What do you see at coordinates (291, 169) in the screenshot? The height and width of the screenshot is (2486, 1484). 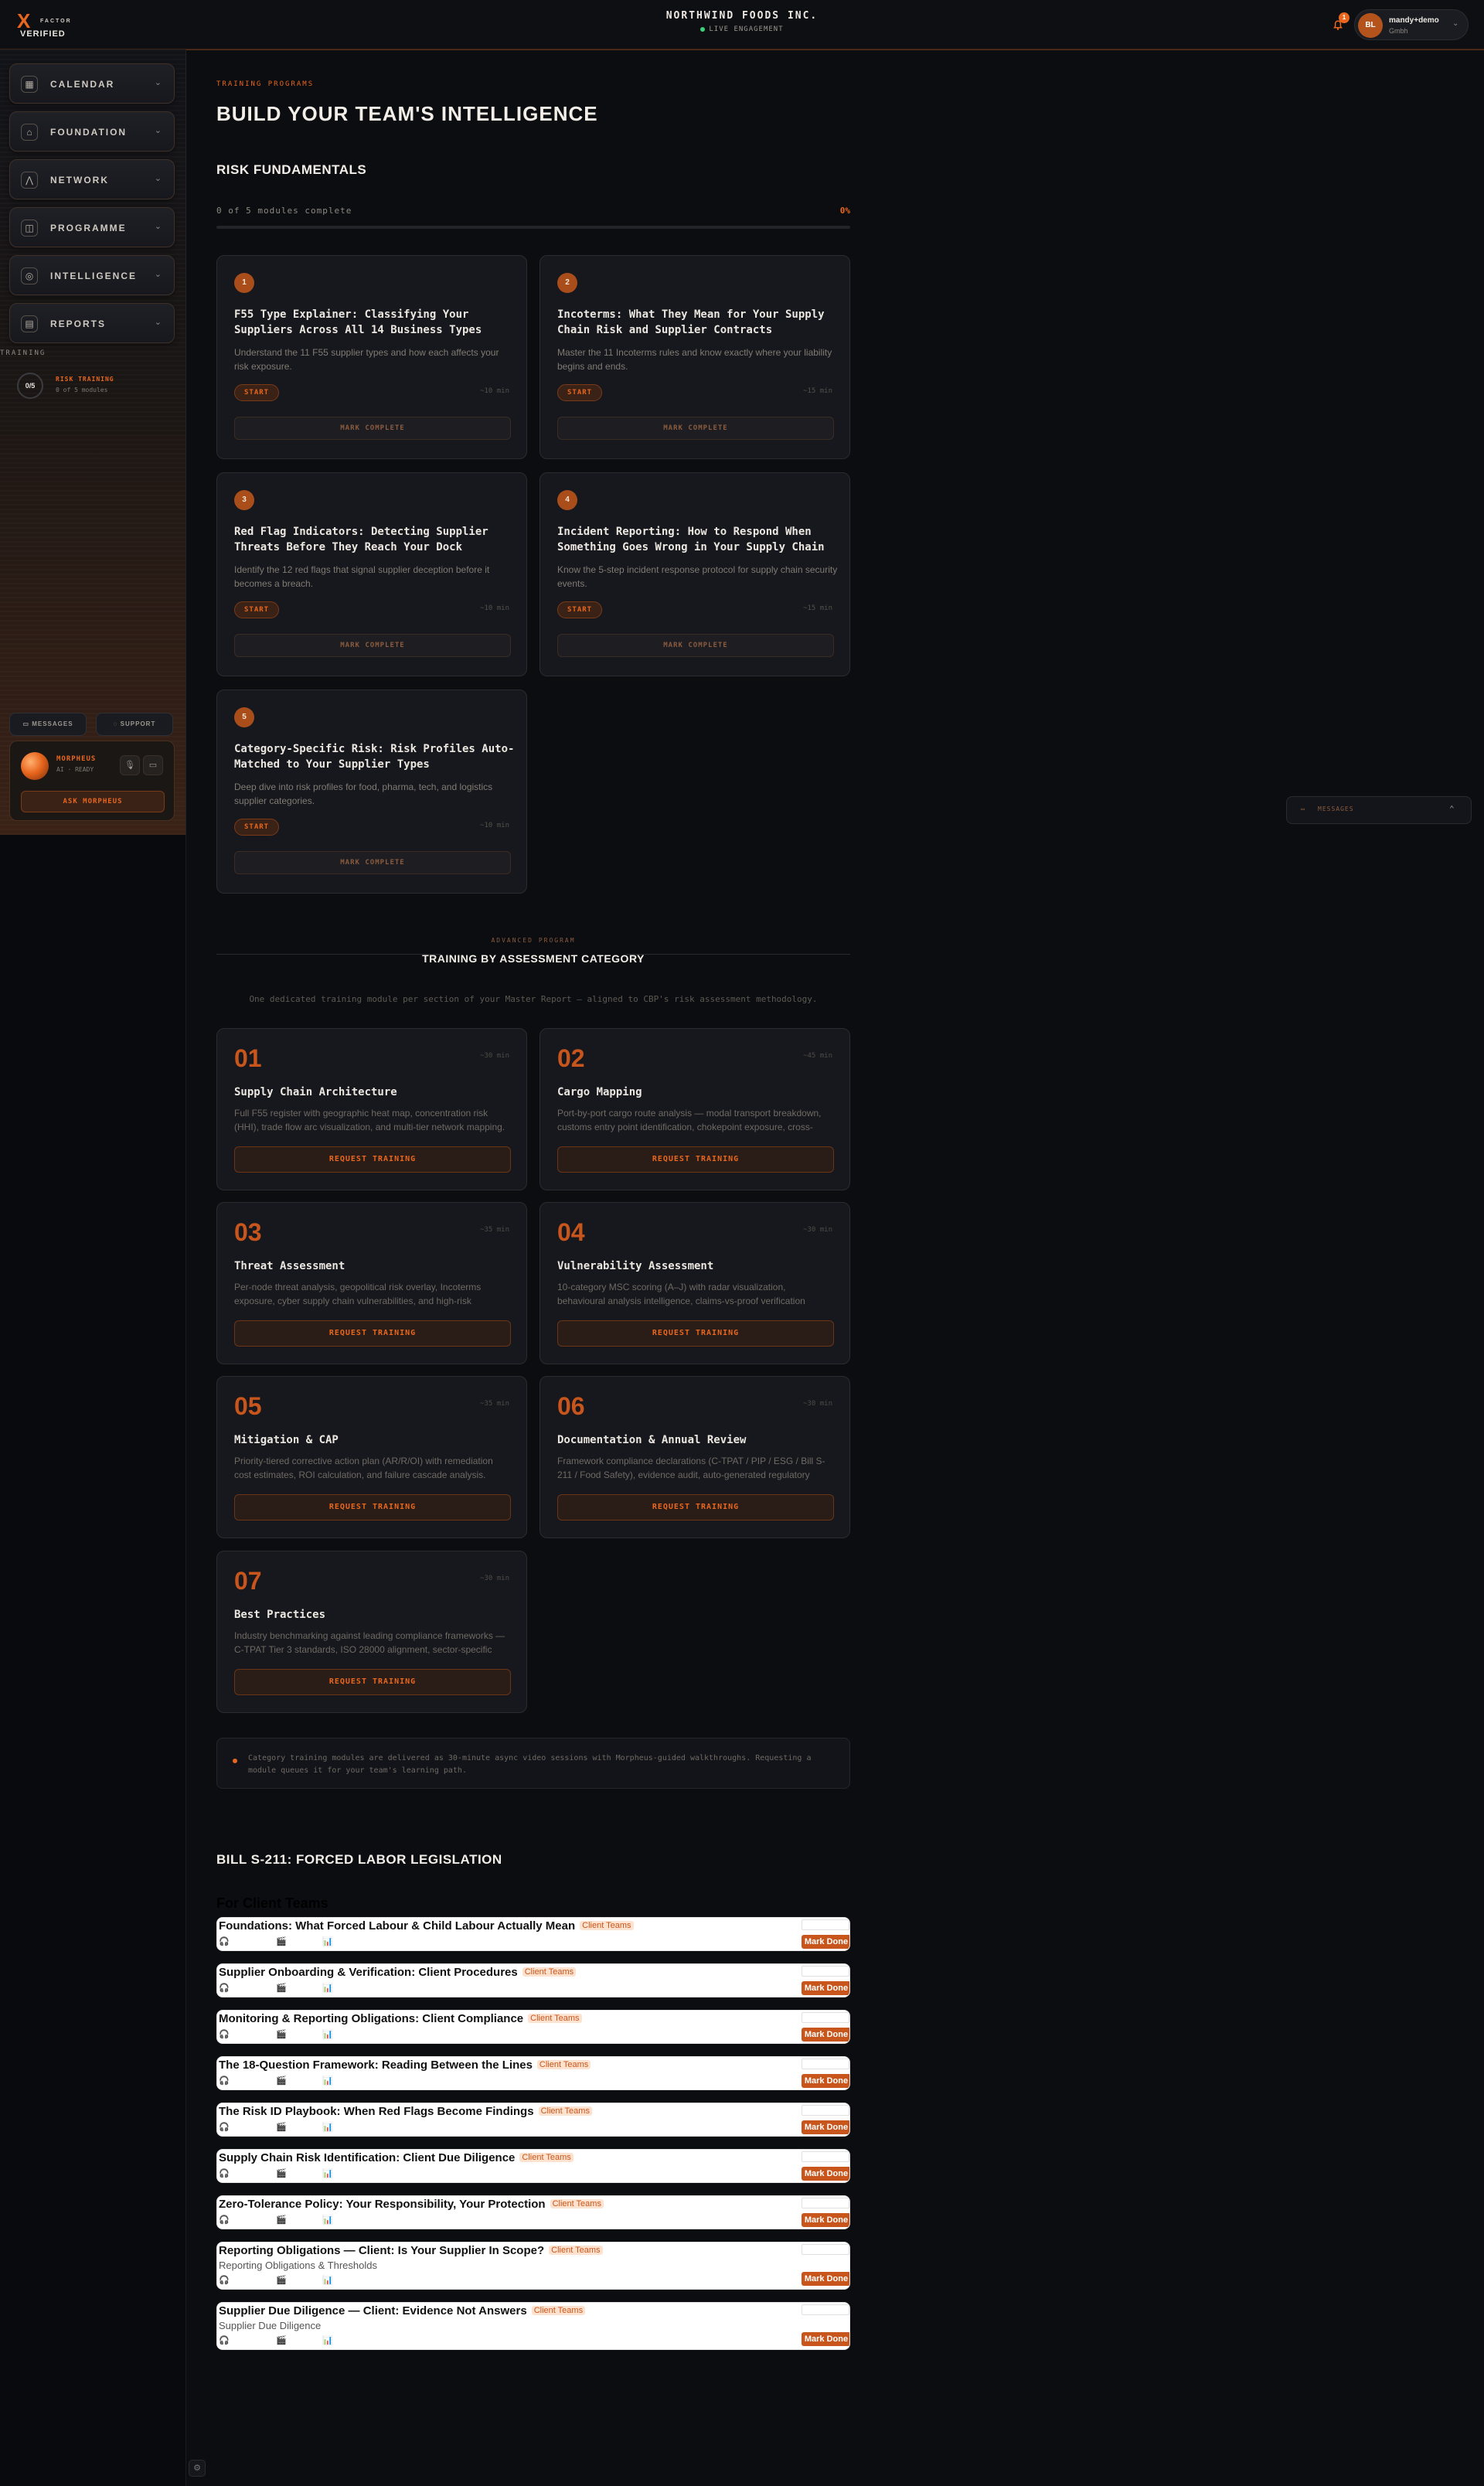 I see `risk-fundamentals-heading: RISK FUNDAMENTALS` at bounding box center [291, 169].